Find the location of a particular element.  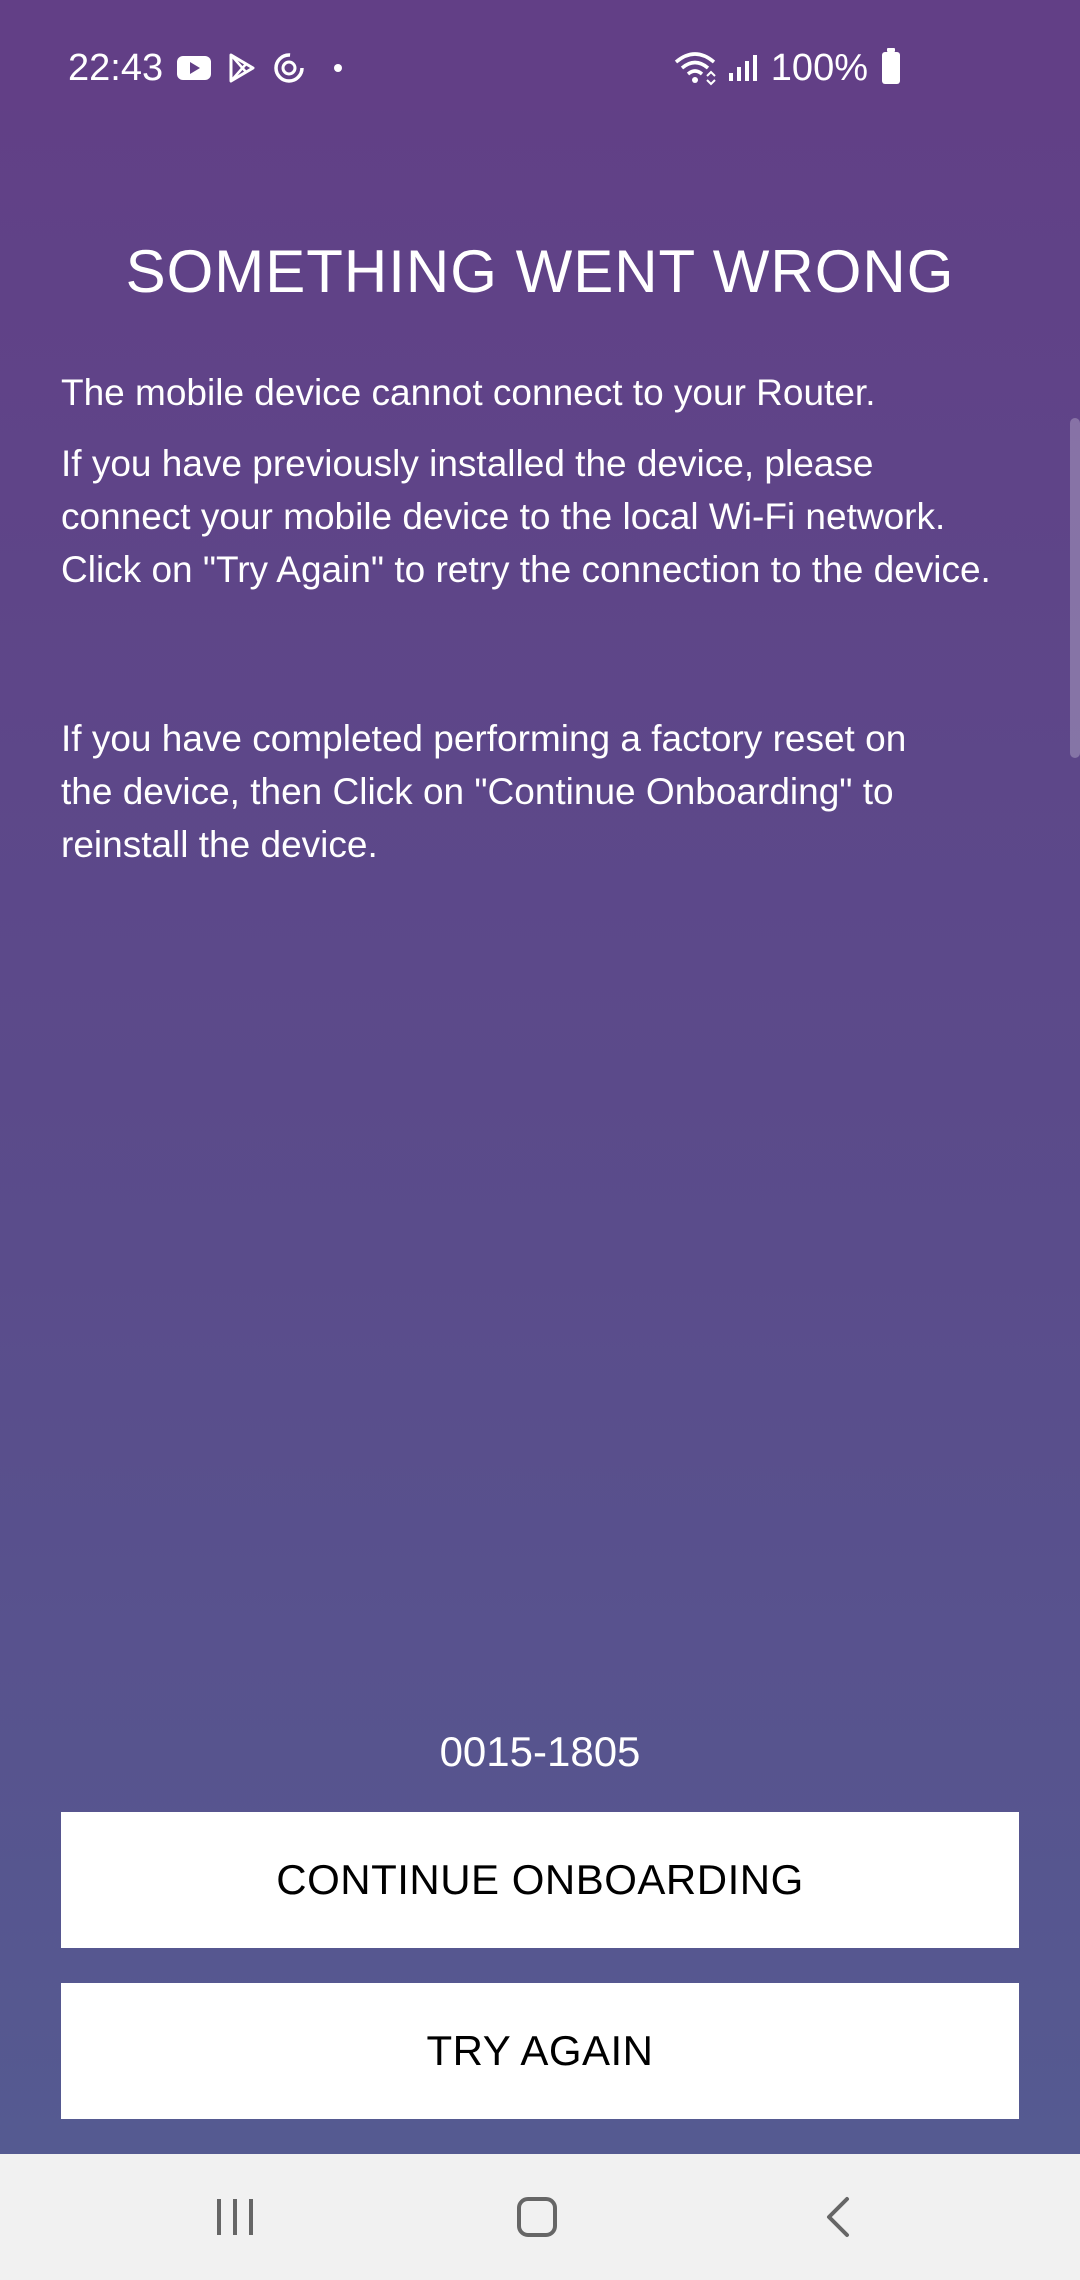

navigation-bar is located at coordinates (540, 2217).